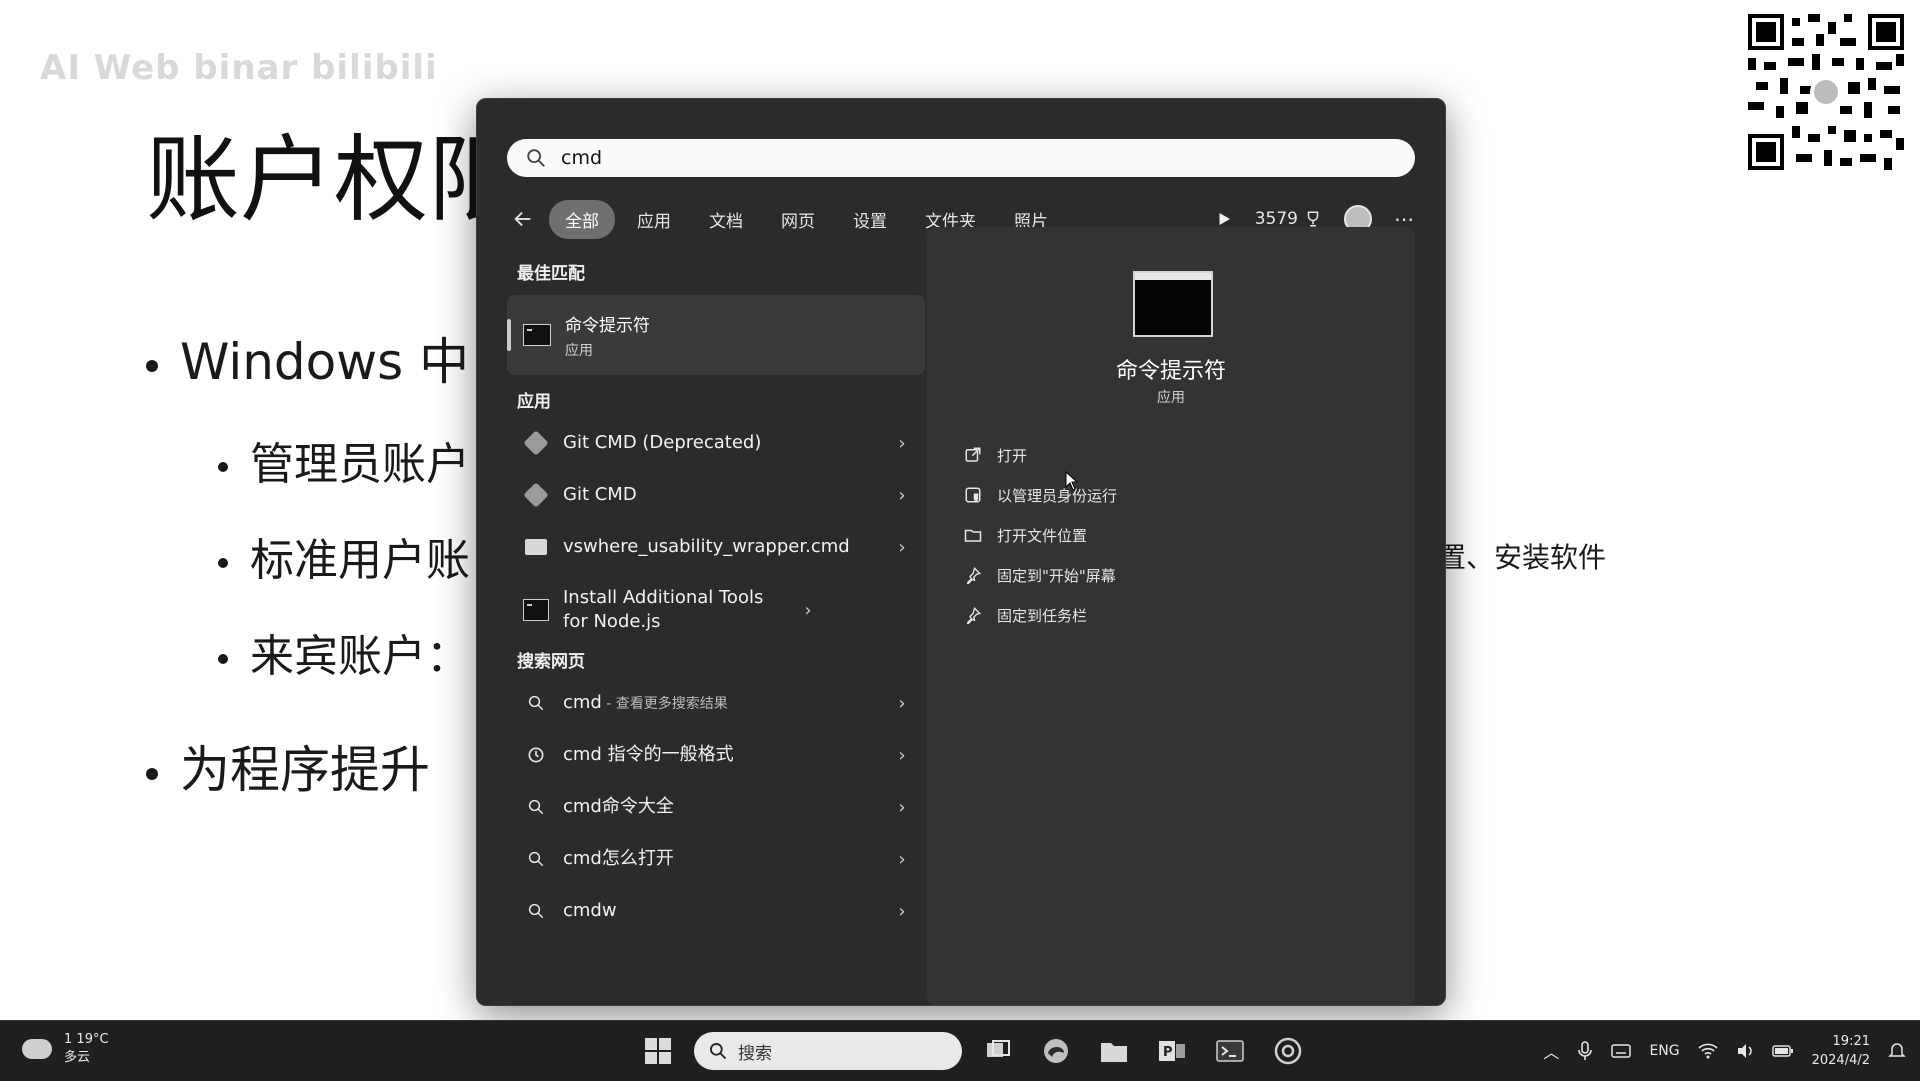 The image size is (1920, 1081). Describe the element at coordinates (1826, 92) in the screenshot. I see `qr-code-icon` at that location.